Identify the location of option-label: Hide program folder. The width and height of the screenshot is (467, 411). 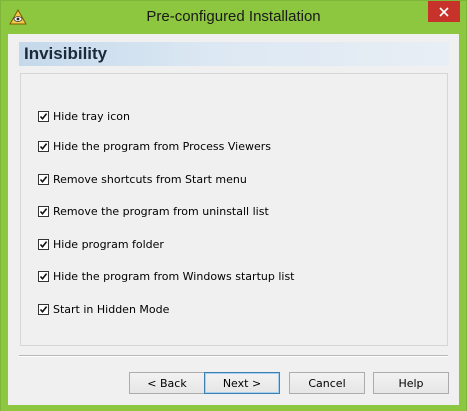
(108, 244).